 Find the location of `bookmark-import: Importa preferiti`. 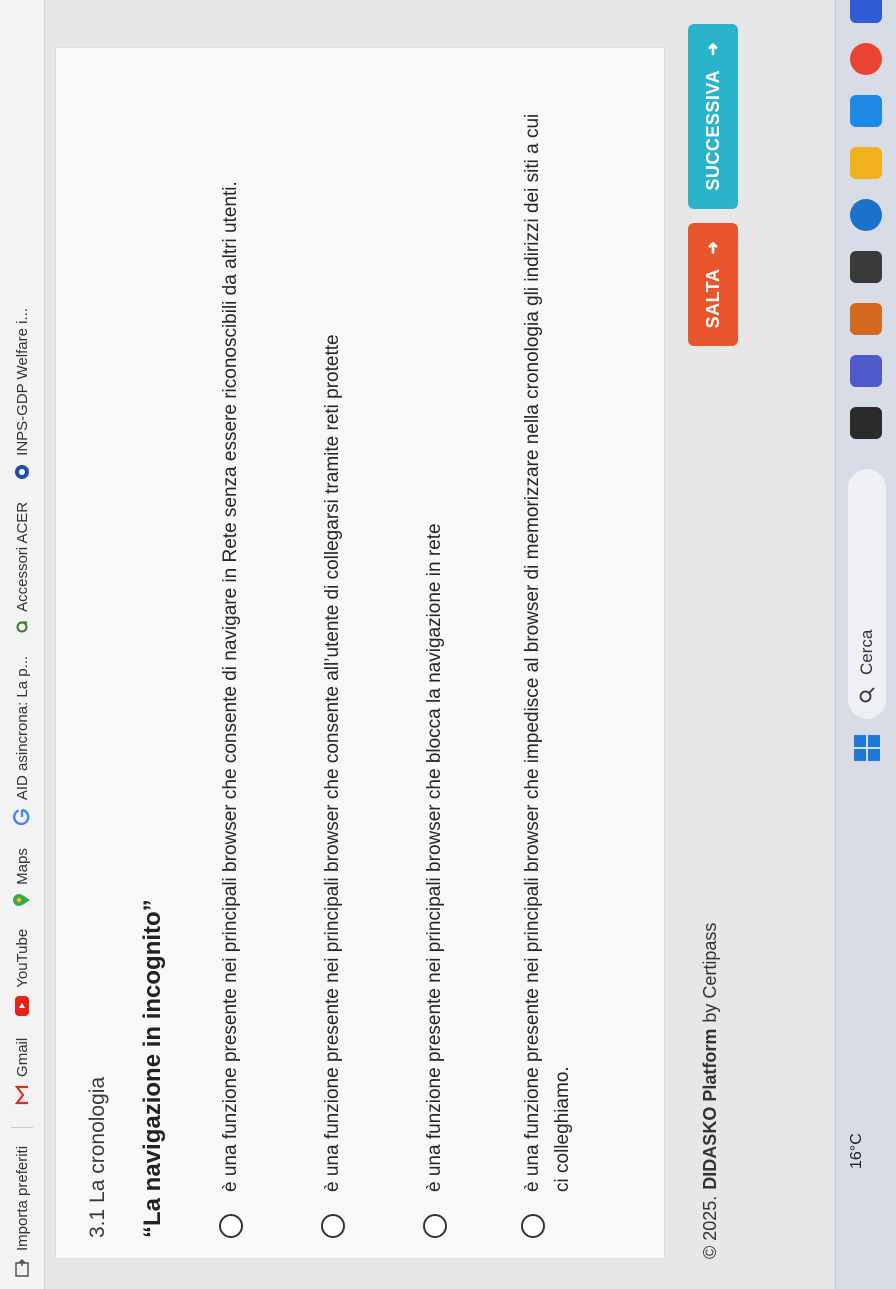

bookmark-import: Importa preferiti is located at coordinates (22, 1211).